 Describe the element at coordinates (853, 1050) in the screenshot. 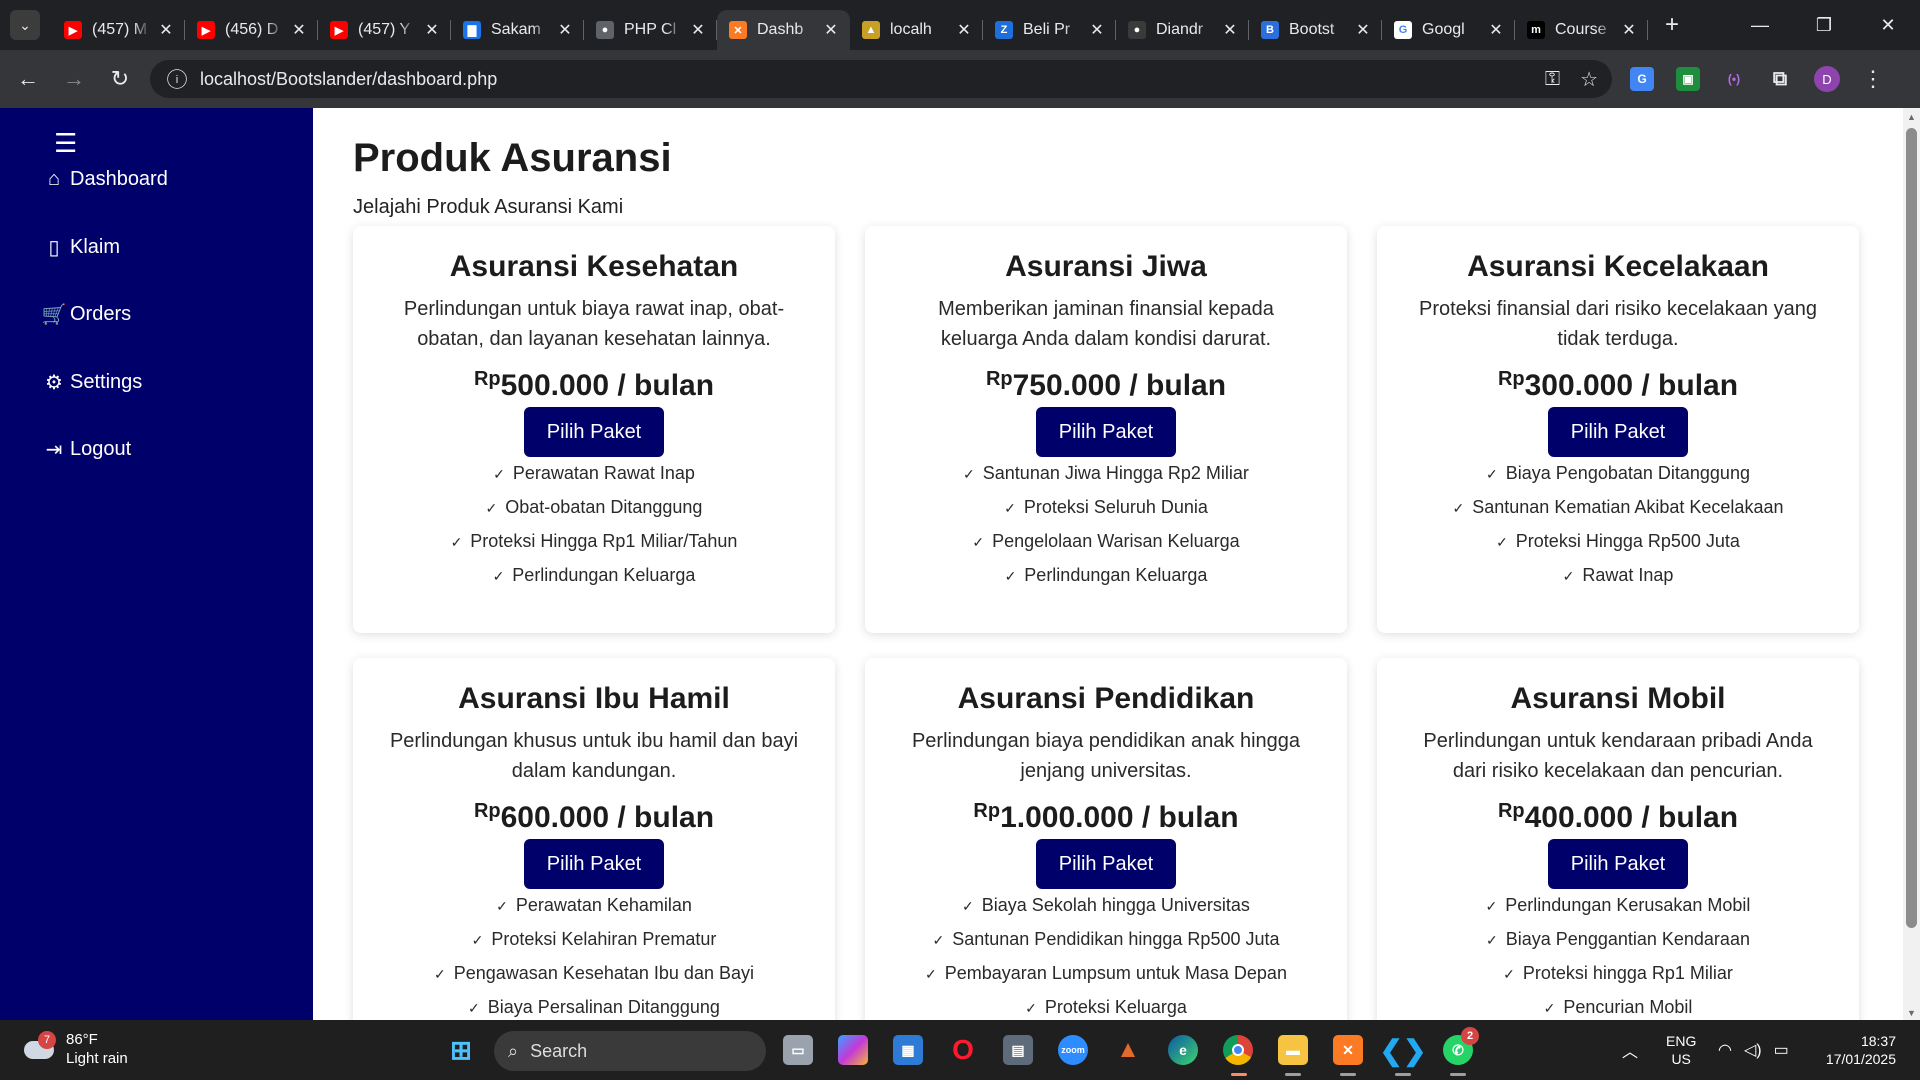

I see `copilot-icon` at that location.